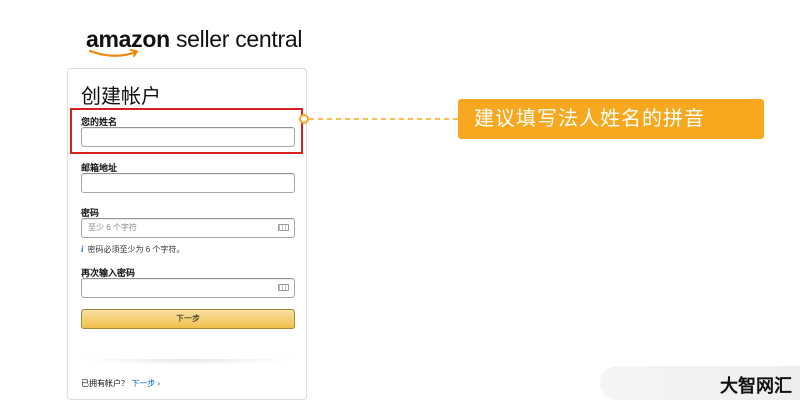 The height and width of the screenshot is (414, 800). Describe the element at coordinates (239, 39) in the screenshot. I see `logo-suffix: seller central` at that location.